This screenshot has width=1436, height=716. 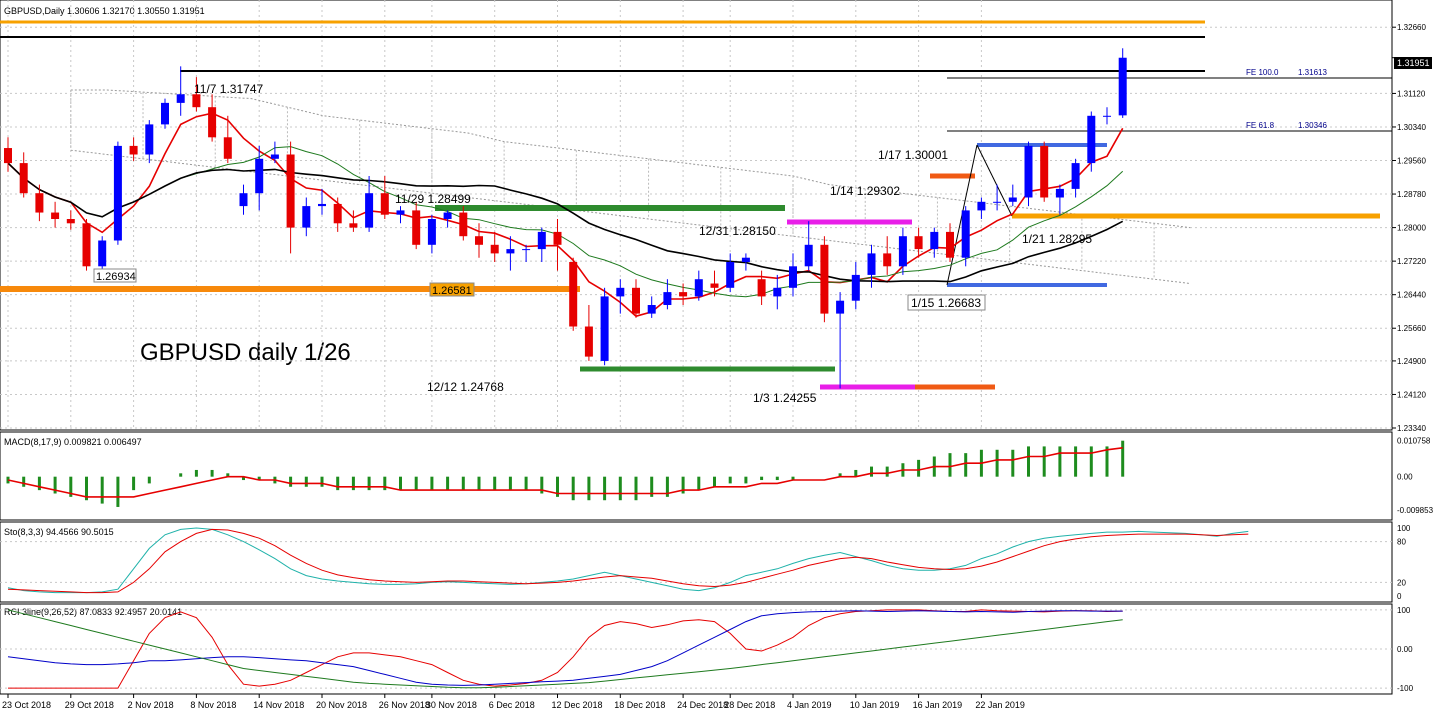 What do you see at coordinates (404, 705) in the screenshot?
I see `x-tick-label: 26 Nov 2018` at bounding box center [404, 705].